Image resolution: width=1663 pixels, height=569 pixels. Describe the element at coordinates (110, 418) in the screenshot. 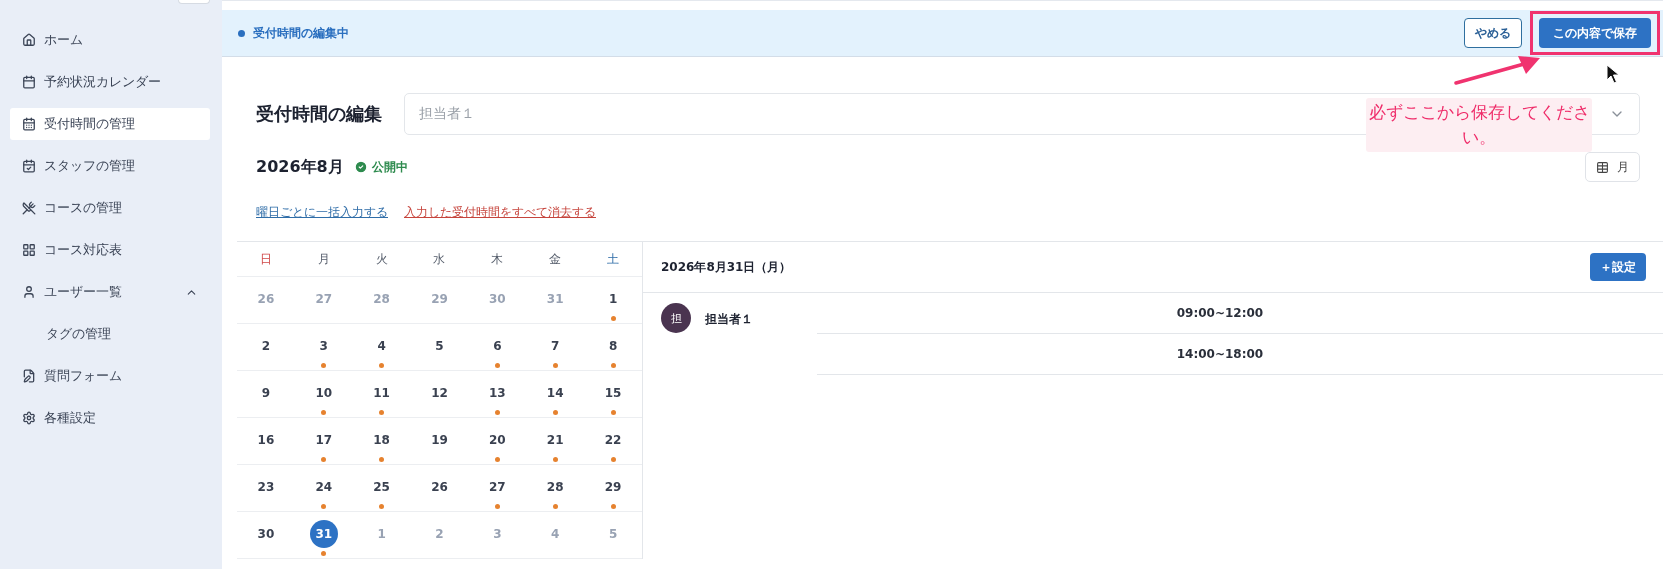

I see `sidebar-item: 各種設定` at that location.